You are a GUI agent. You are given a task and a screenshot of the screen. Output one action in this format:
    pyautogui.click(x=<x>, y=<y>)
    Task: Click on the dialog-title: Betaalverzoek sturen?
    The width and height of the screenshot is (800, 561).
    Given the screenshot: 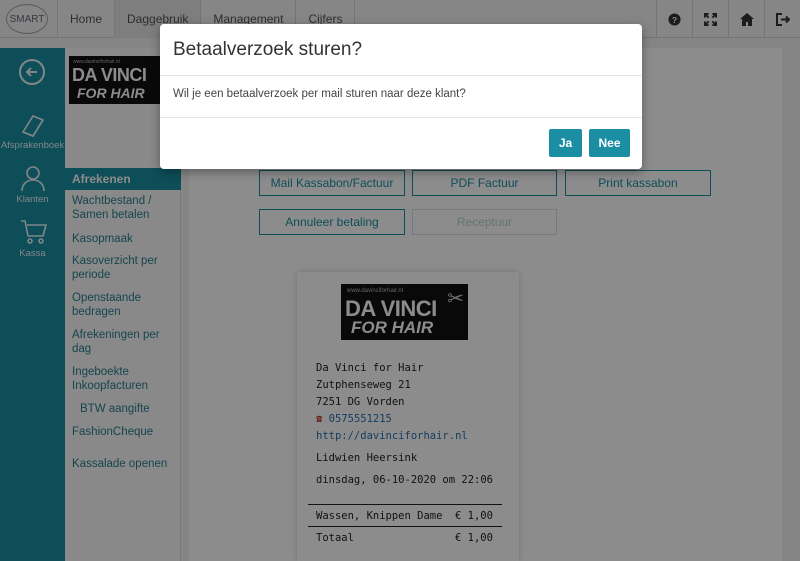 What is the action you would take?
    pyautogui.click(x=268, y=49)
    